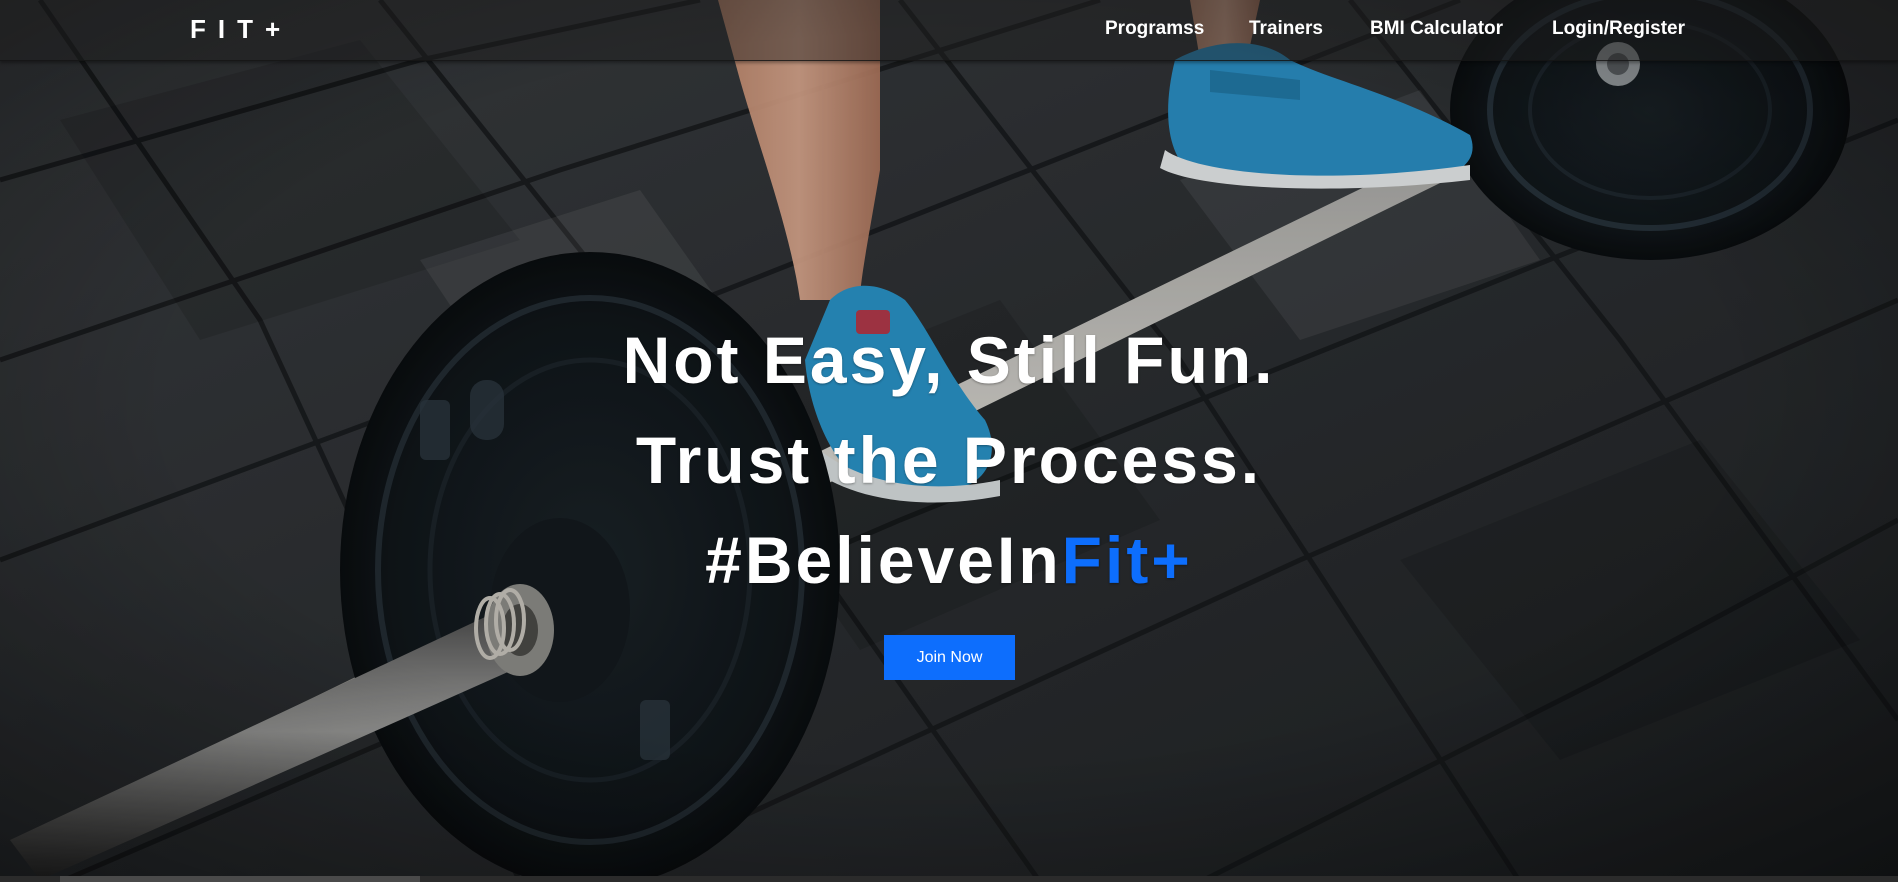 This screenshot has width=1898, height=882. I want to click on nav-link-programs: Programss, so click(1154, 29).